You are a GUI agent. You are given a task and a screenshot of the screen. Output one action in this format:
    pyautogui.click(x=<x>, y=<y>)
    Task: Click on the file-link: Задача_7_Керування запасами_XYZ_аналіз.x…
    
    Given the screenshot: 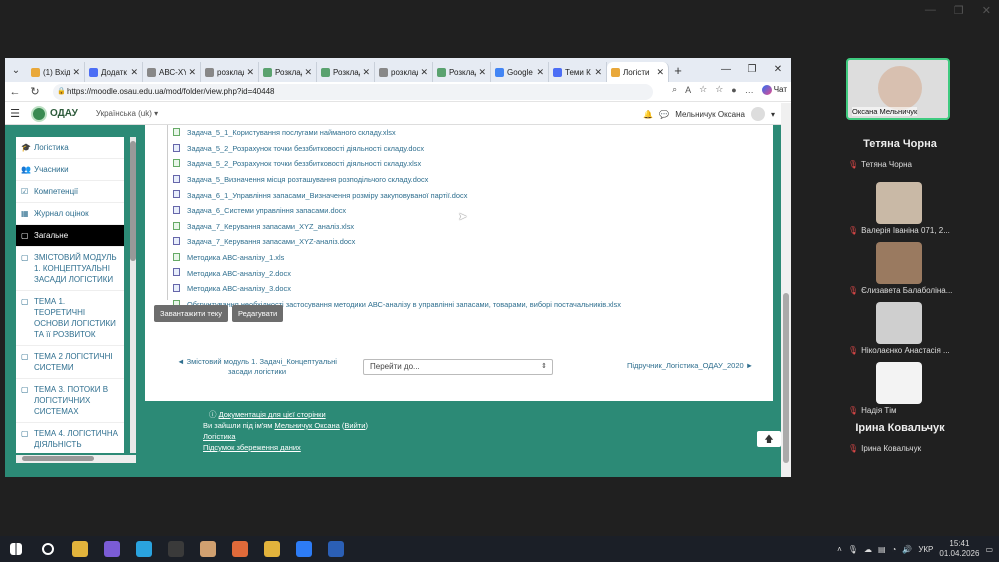 What is the action you would take?
    pyautogui.click(x=469, y=227)
    